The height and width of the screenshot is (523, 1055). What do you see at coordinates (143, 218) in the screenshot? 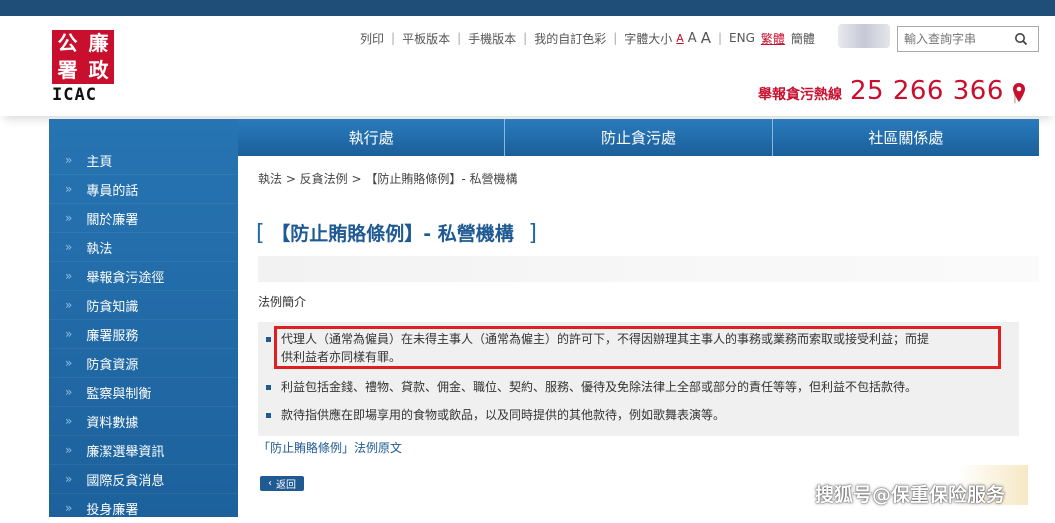
I see `sidebar-item-about: » 關於廉署` at bounding box center [143, 218].